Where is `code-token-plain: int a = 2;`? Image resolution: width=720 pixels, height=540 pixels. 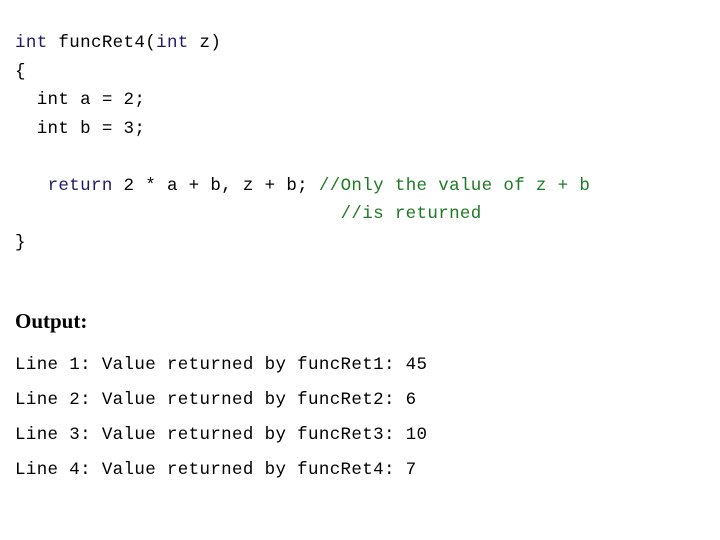 code-token-plain: int a = 2; is located at coordinates (80, 100).